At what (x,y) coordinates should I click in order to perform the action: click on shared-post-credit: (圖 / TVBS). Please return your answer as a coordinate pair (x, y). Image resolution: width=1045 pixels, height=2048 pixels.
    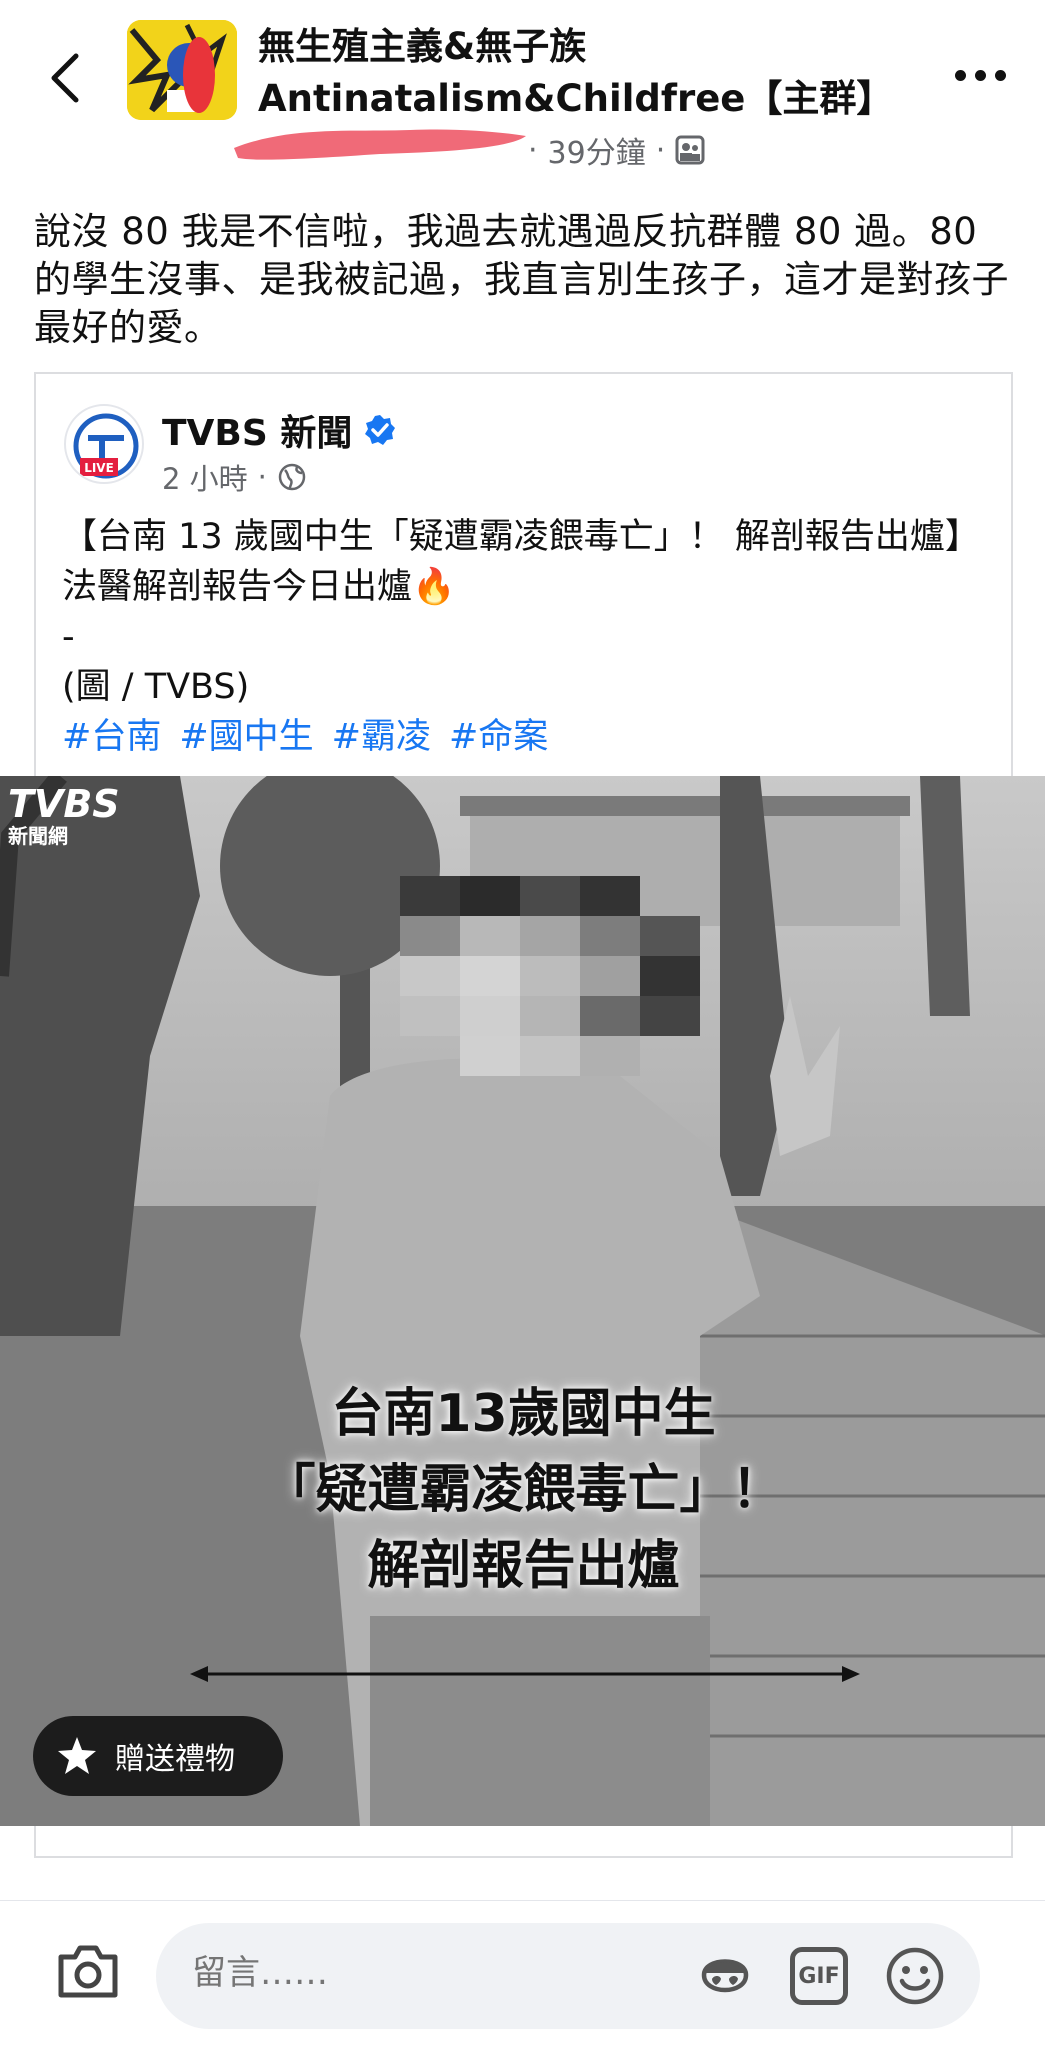
    Looking at the image, I should click on (156, 687).